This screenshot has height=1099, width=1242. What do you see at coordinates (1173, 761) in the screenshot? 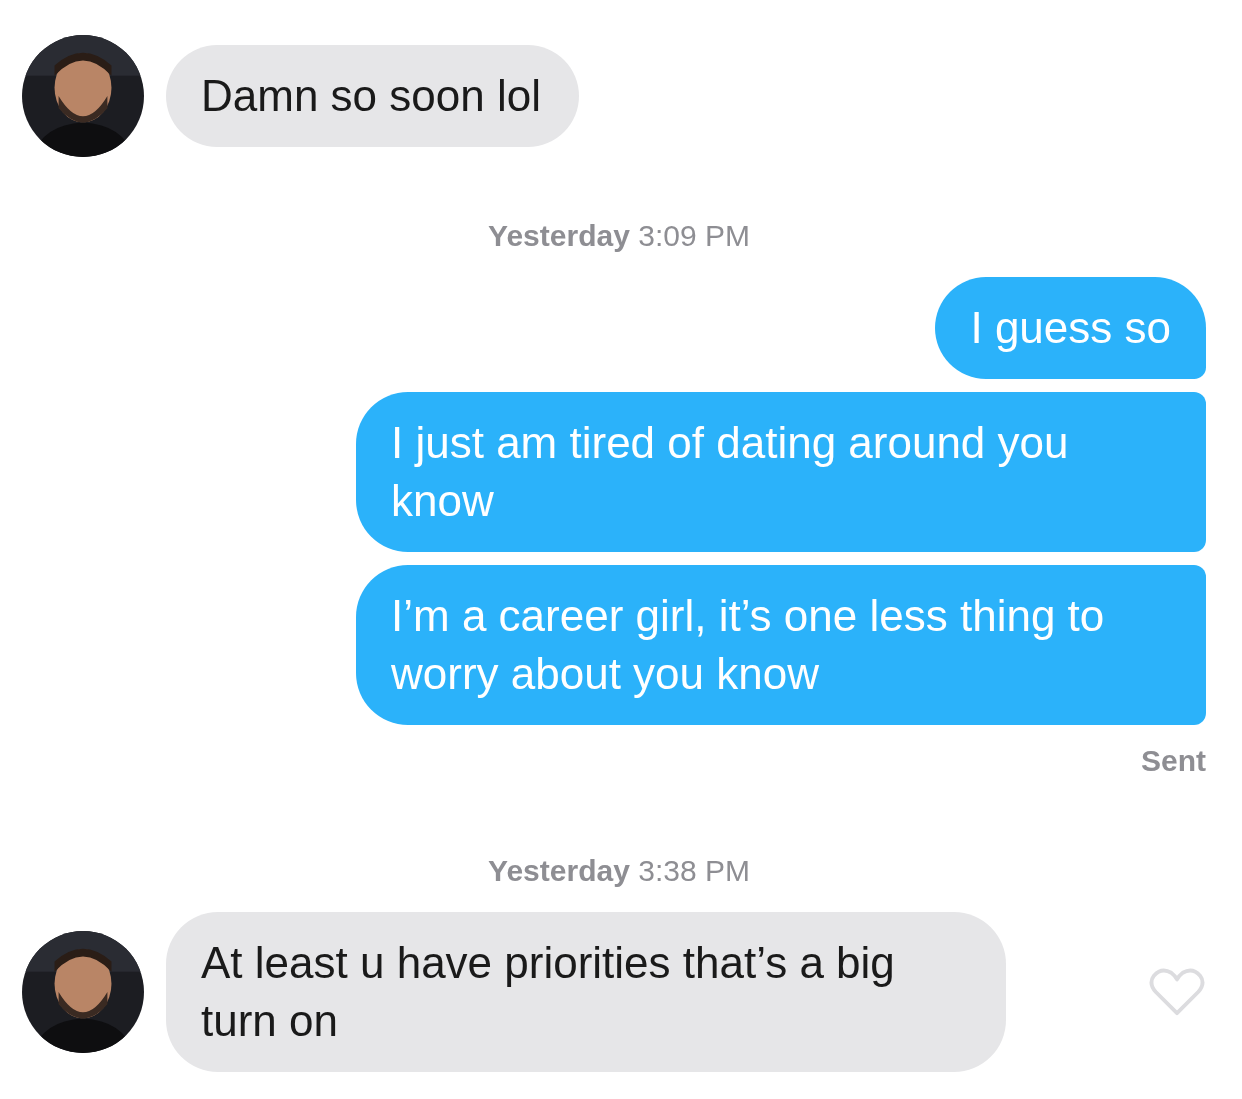
I see `delivery-status: Sent` at bounding box center [1173, 761].